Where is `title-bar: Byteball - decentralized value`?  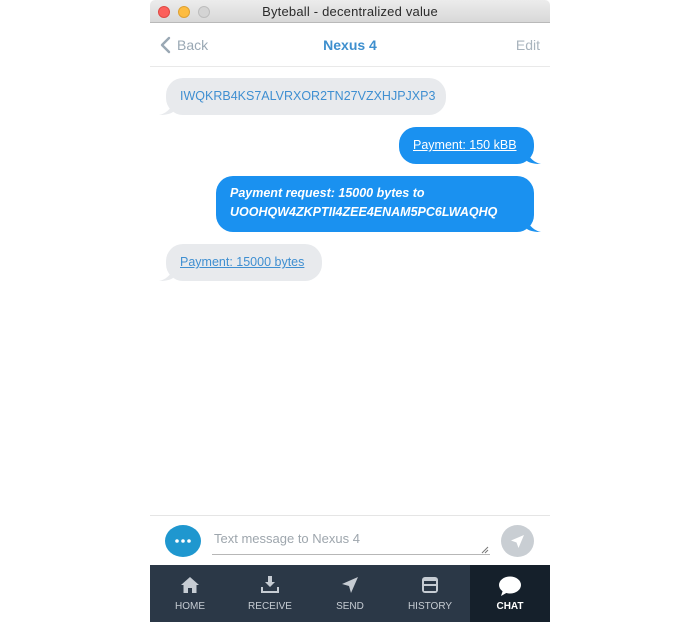 title-bar: Byteball - decentralized value is located at coordinates (350, 11).